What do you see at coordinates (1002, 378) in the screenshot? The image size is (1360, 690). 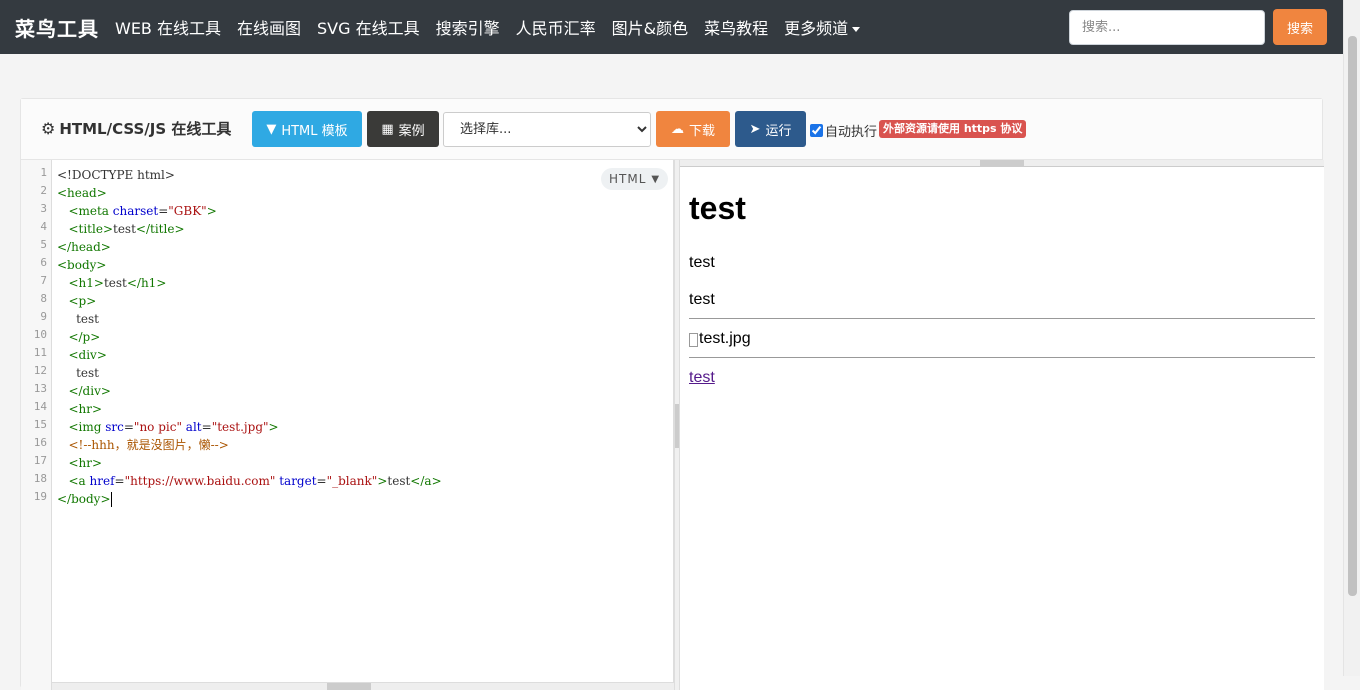 I see `preview-link: test` at bounding box center [1002, 378].